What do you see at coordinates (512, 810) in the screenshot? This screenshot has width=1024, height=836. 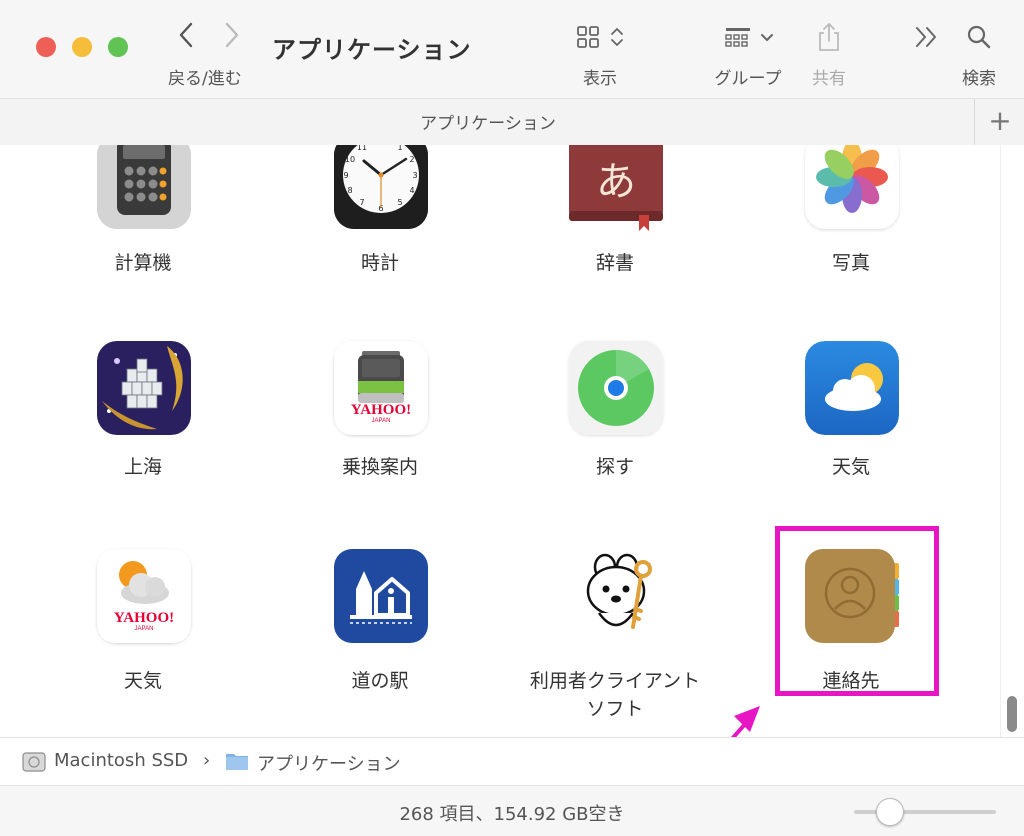 I see `status-bar: 268 項目、154.92 GB空き` at bounding box center [512, 810].